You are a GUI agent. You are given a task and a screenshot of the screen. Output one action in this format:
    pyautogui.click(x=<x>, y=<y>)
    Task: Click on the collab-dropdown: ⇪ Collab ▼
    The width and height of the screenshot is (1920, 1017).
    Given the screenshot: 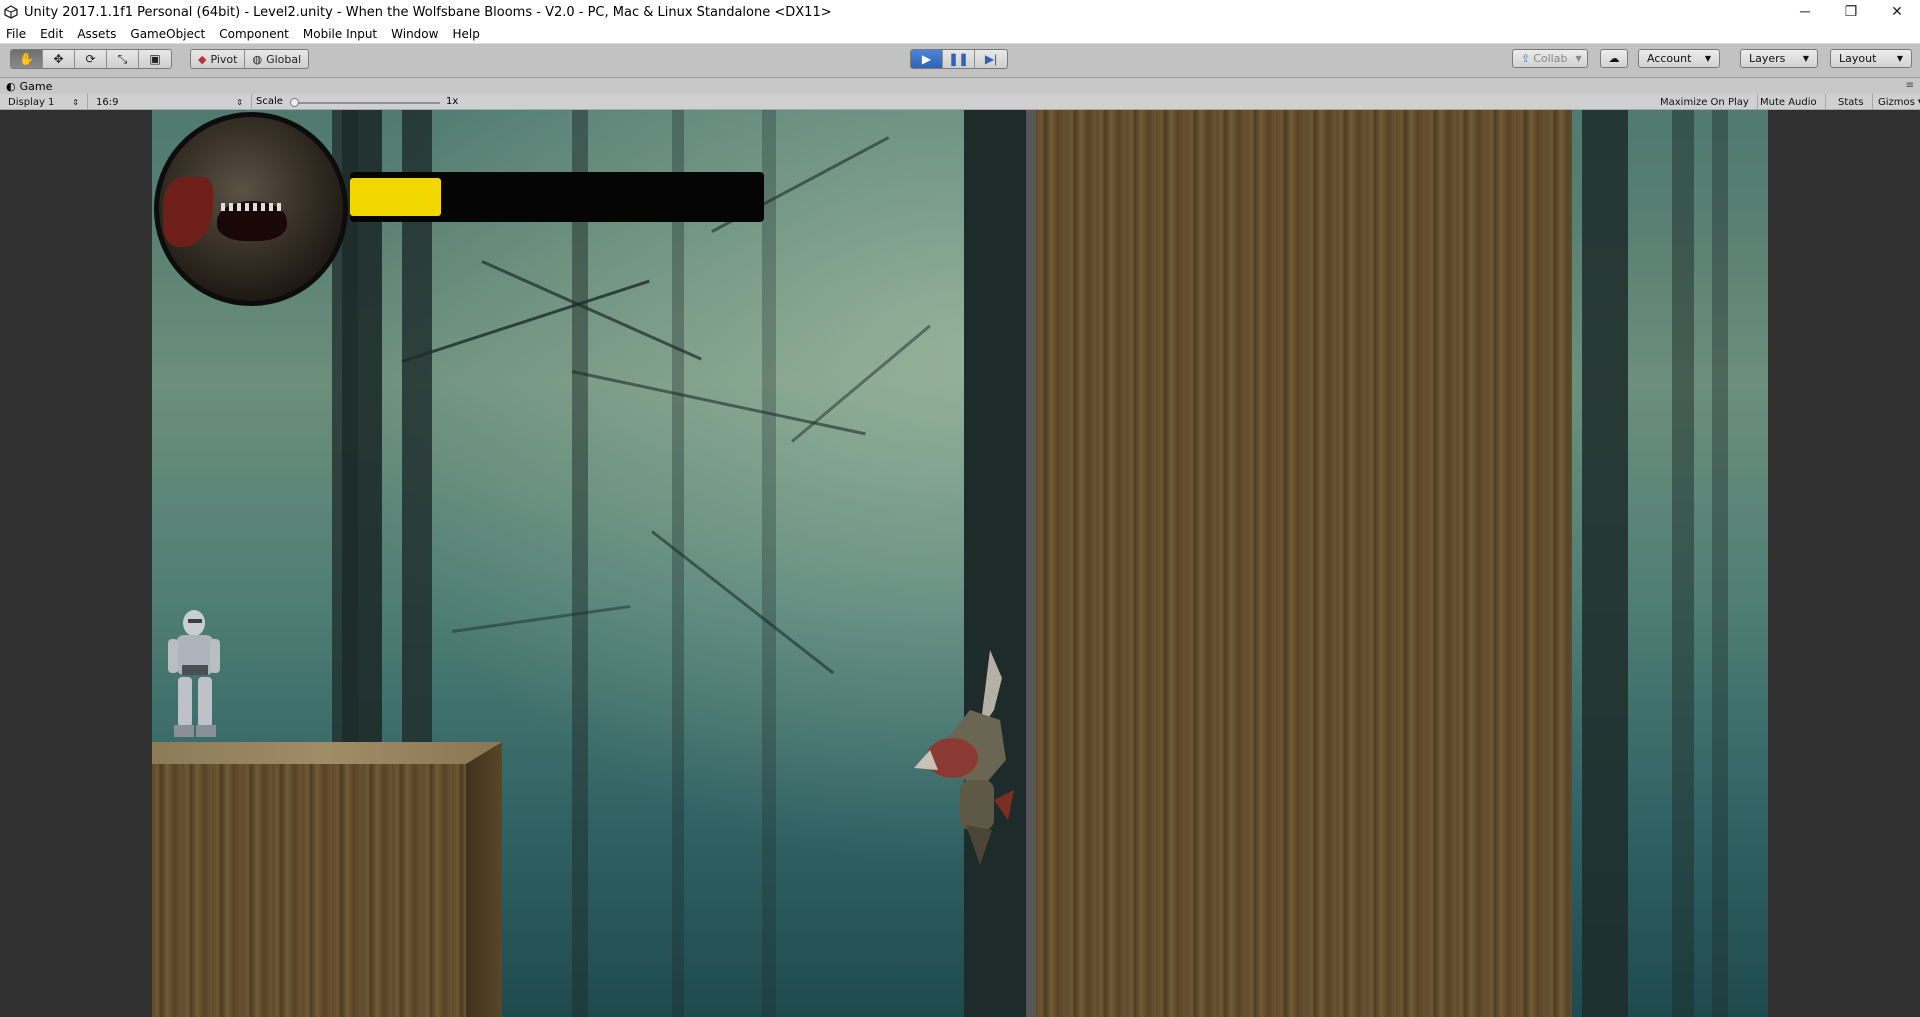 What is the action you would take?
    pyautogui.click(x=1550, y=58)
    